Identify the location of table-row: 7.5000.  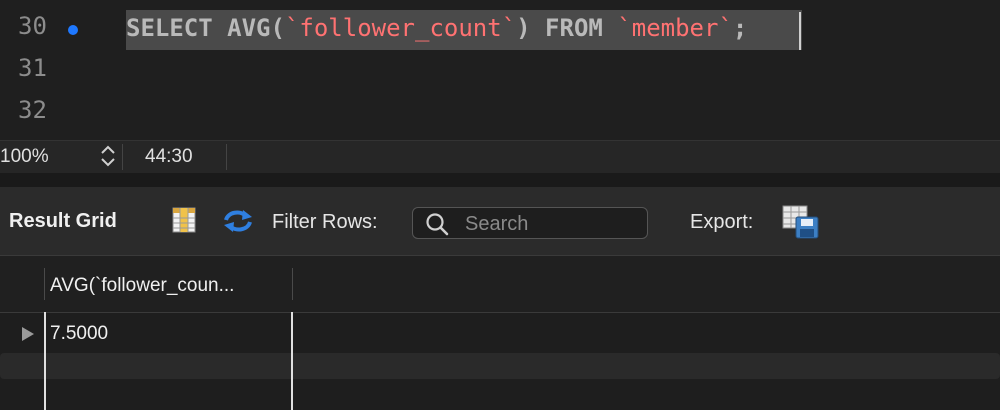
(500, 334).